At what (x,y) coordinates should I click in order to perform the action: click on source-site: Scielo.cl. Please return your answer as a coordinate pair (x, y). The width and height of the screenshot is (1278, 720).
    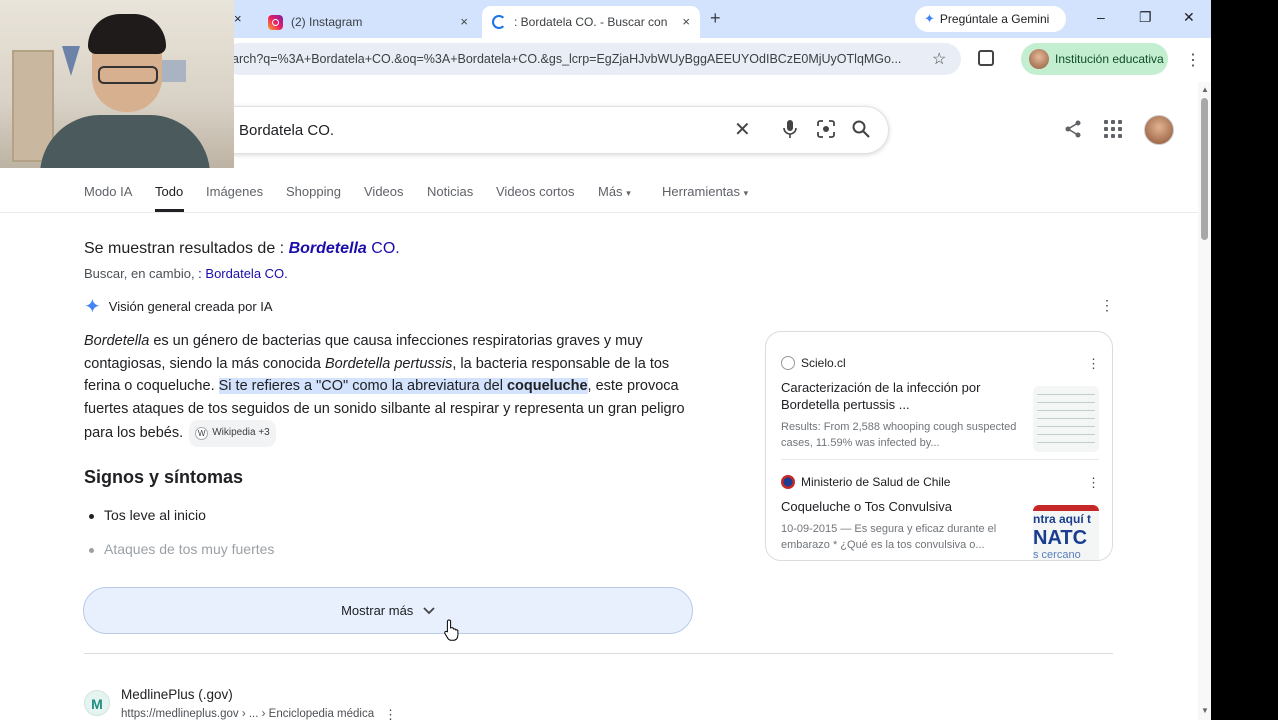
    Looking at the image, I should click on (823, 363).